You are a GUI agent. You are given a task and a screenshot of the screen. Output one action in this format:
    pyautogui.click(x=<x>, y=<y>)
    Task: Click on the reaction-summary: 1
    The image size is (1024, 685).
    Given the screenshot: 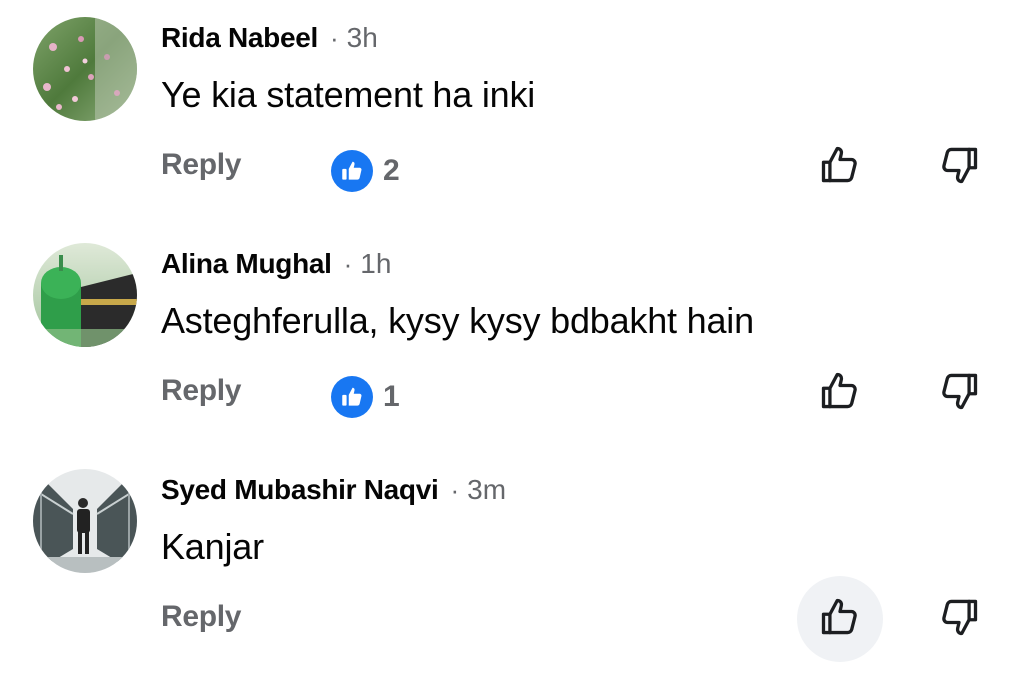 What is the action you would take?
    pyautogui.click(x=365, y=397)
    